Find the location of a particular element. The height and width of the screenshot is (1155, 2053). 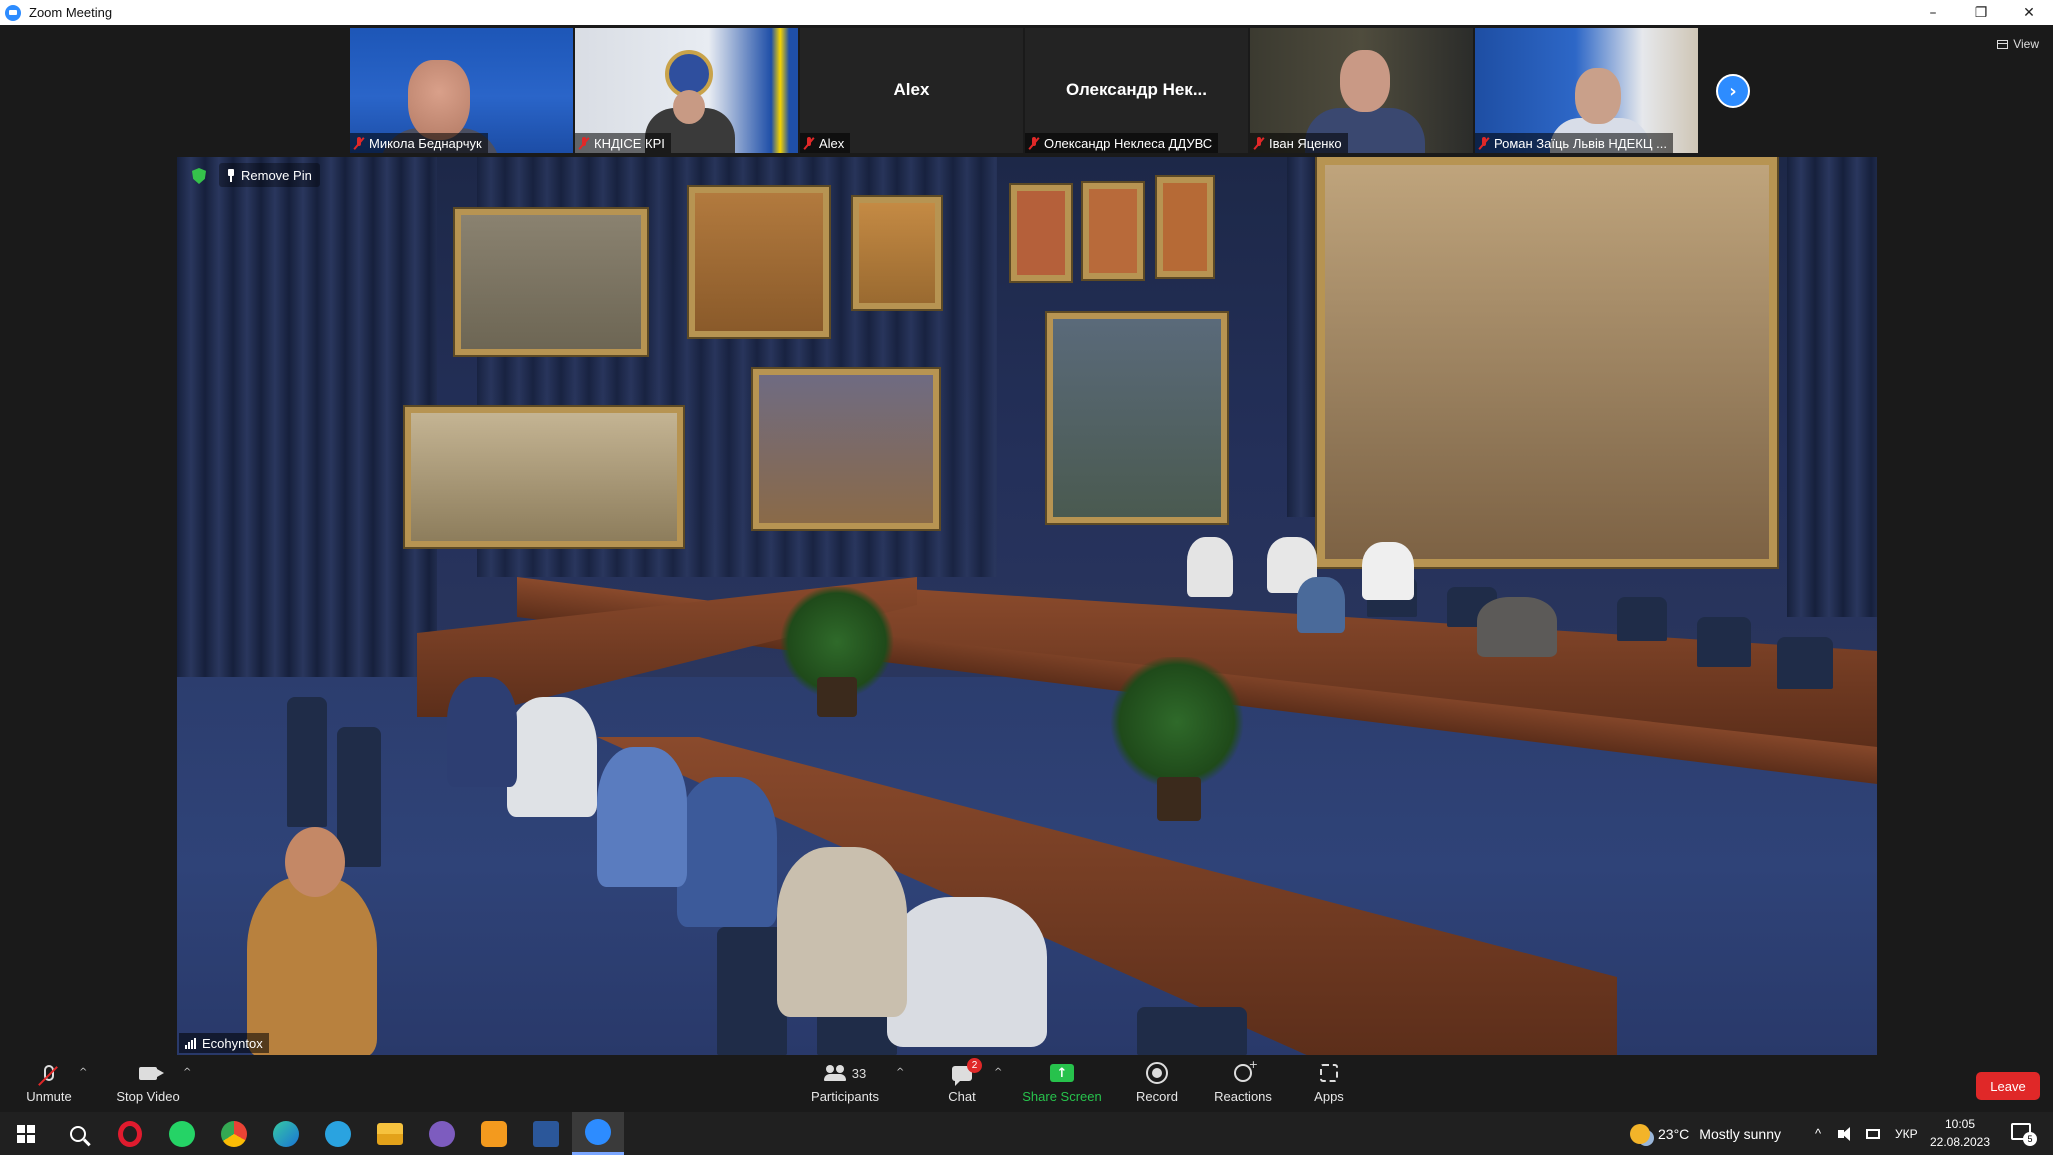

share-screen-label: Share Screen is located at coordinates (1062, 1096).